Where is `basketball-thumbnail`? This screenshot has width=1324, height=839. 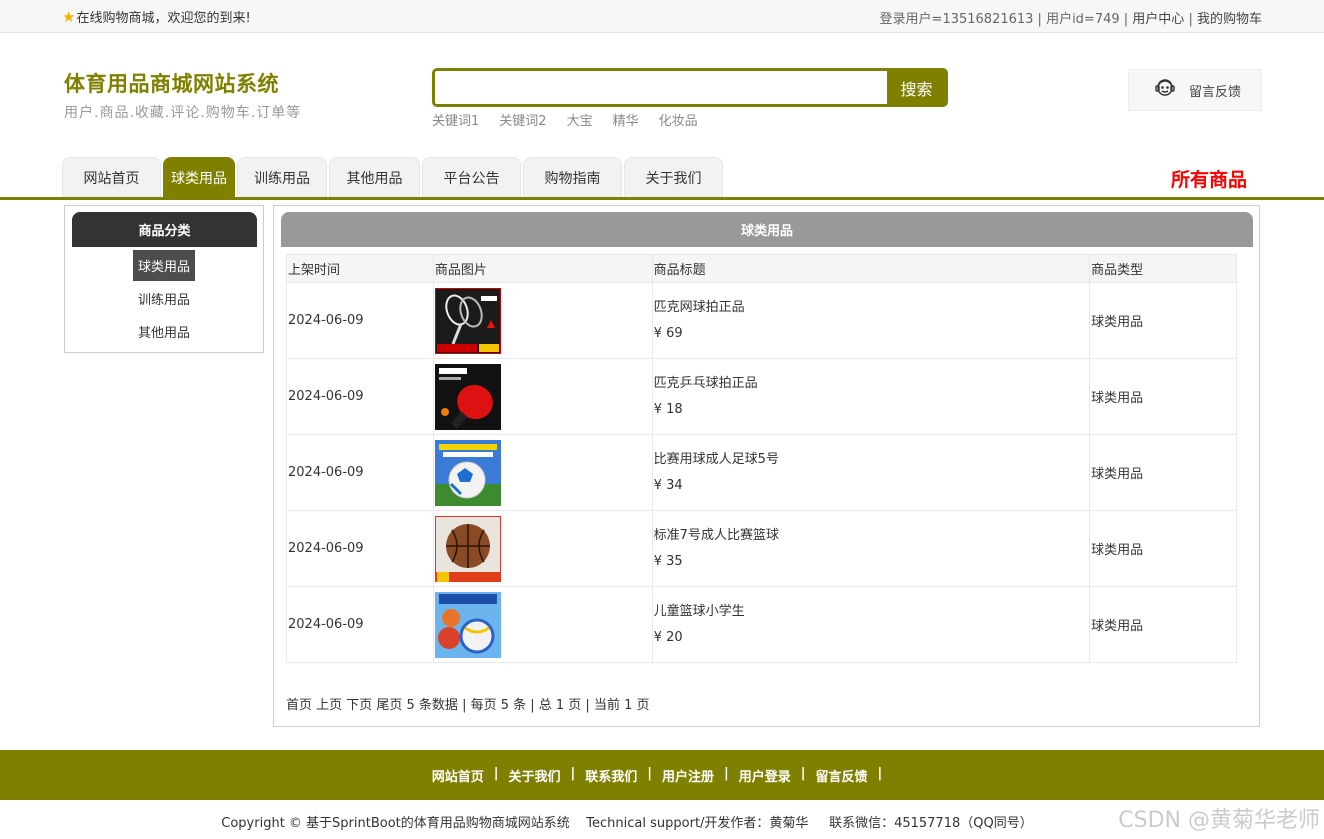 basketball-thumbnail is located at coordinates (467, 548).